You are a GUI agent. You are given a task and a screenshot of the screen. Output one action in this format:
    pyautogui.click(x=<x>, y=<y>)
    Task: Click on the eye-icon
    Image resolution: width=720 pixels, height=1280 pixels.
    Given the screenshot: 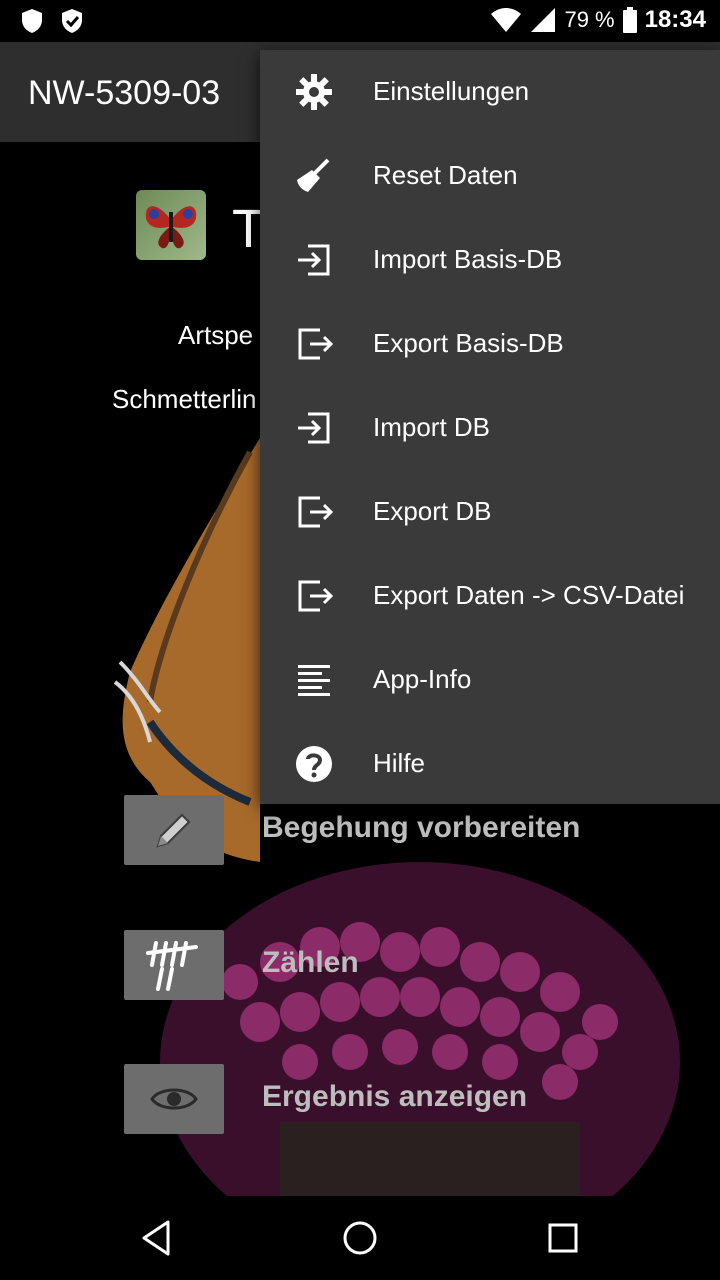 What is the action you would take?
    pyautogui.click(x=174, y=1099)
    